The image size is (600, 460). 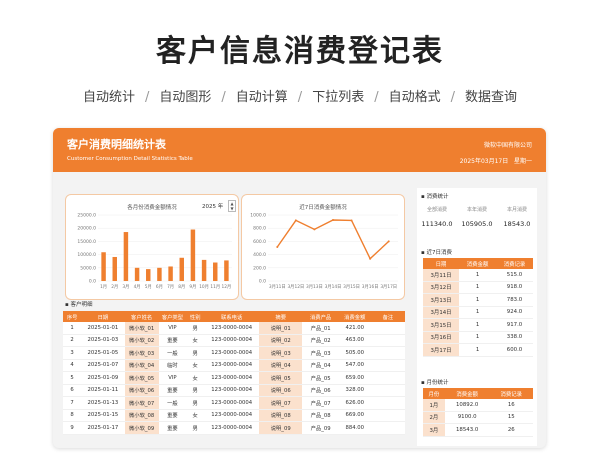 What do you see at coordinates (478, 430) in the screenshot?
I see `table-row: 3月 18543.0 26` at bounding box center [478, 430].